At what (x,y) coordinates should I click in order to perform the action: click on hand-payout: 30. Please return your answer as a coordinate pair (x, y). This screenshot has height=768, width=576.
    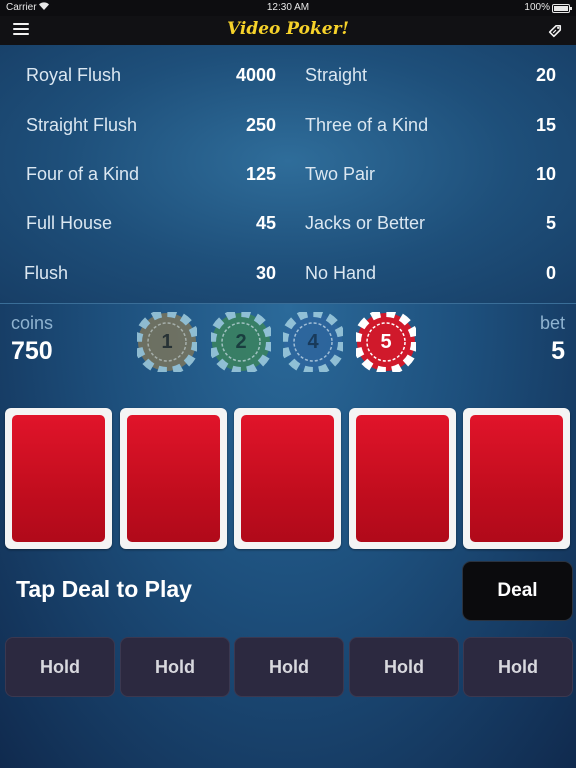
    Looking at the image, I should click on (265, 273).